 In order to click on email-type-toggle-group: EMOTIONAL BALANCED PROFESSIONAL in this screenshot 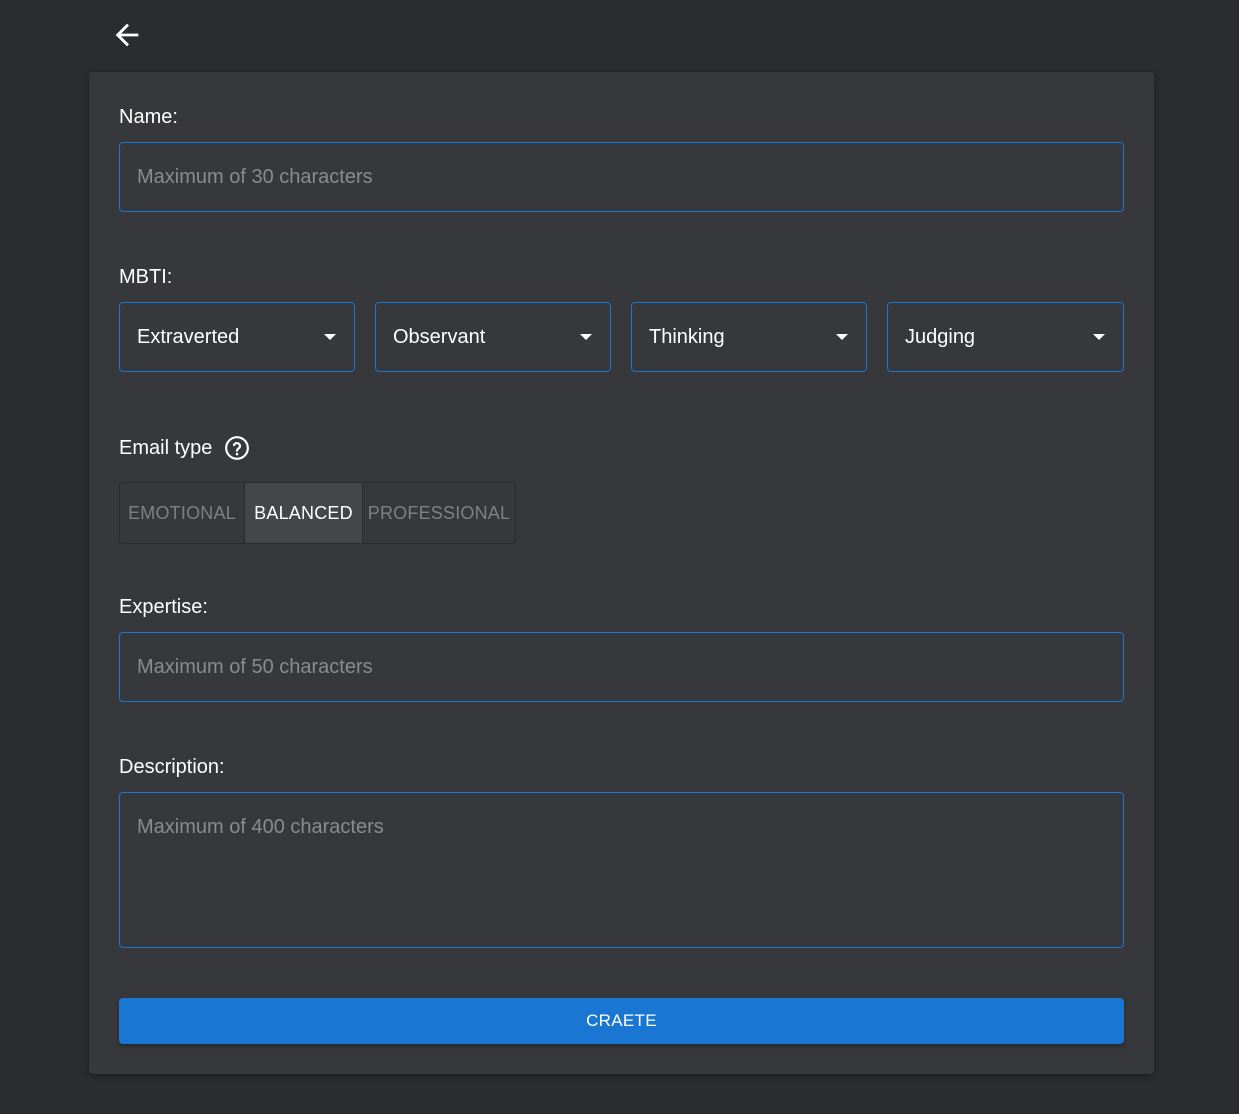, I will do `click(317, 513)`.